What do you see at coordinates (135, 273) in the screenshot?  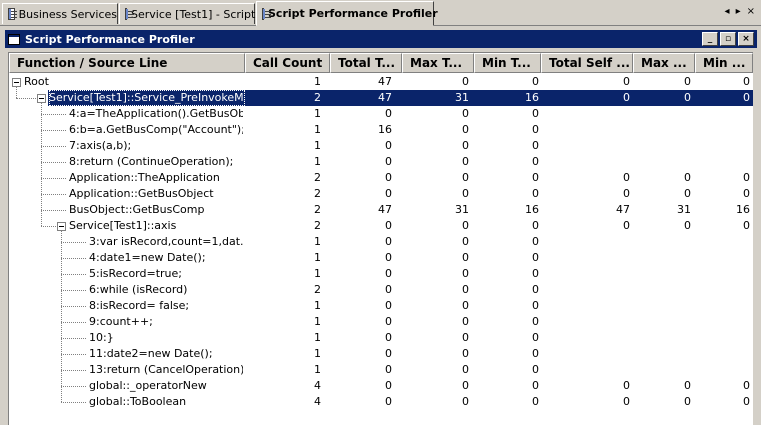 I see `function-name: 5:isRecord=true;` at bounding box center [135, 273].